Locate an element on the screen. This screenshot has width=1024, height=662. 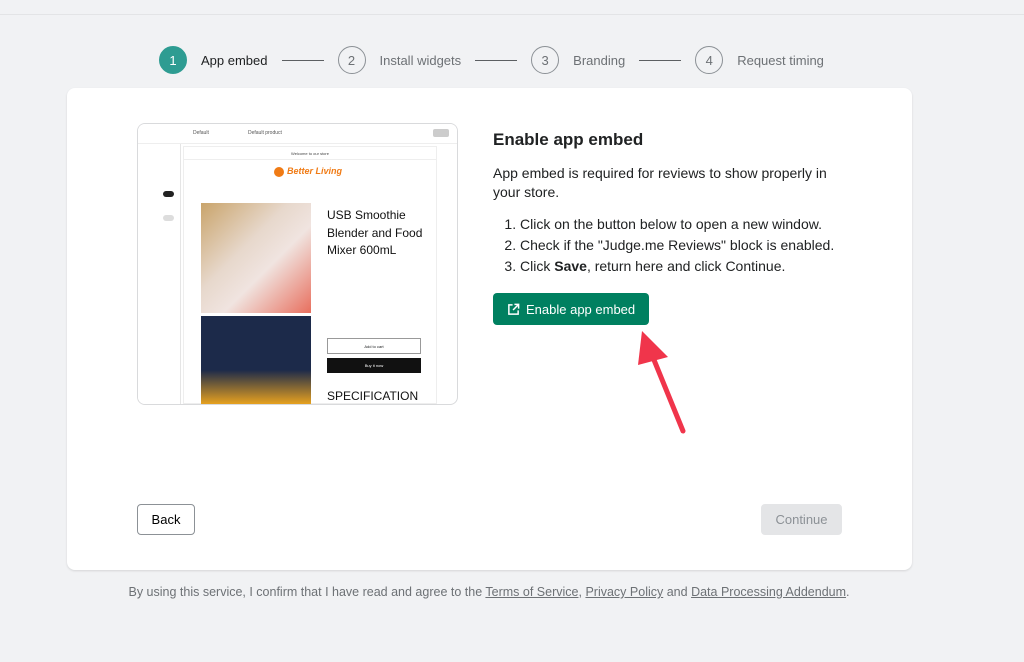
step-number: 1 is located at coordinates (173, 60).